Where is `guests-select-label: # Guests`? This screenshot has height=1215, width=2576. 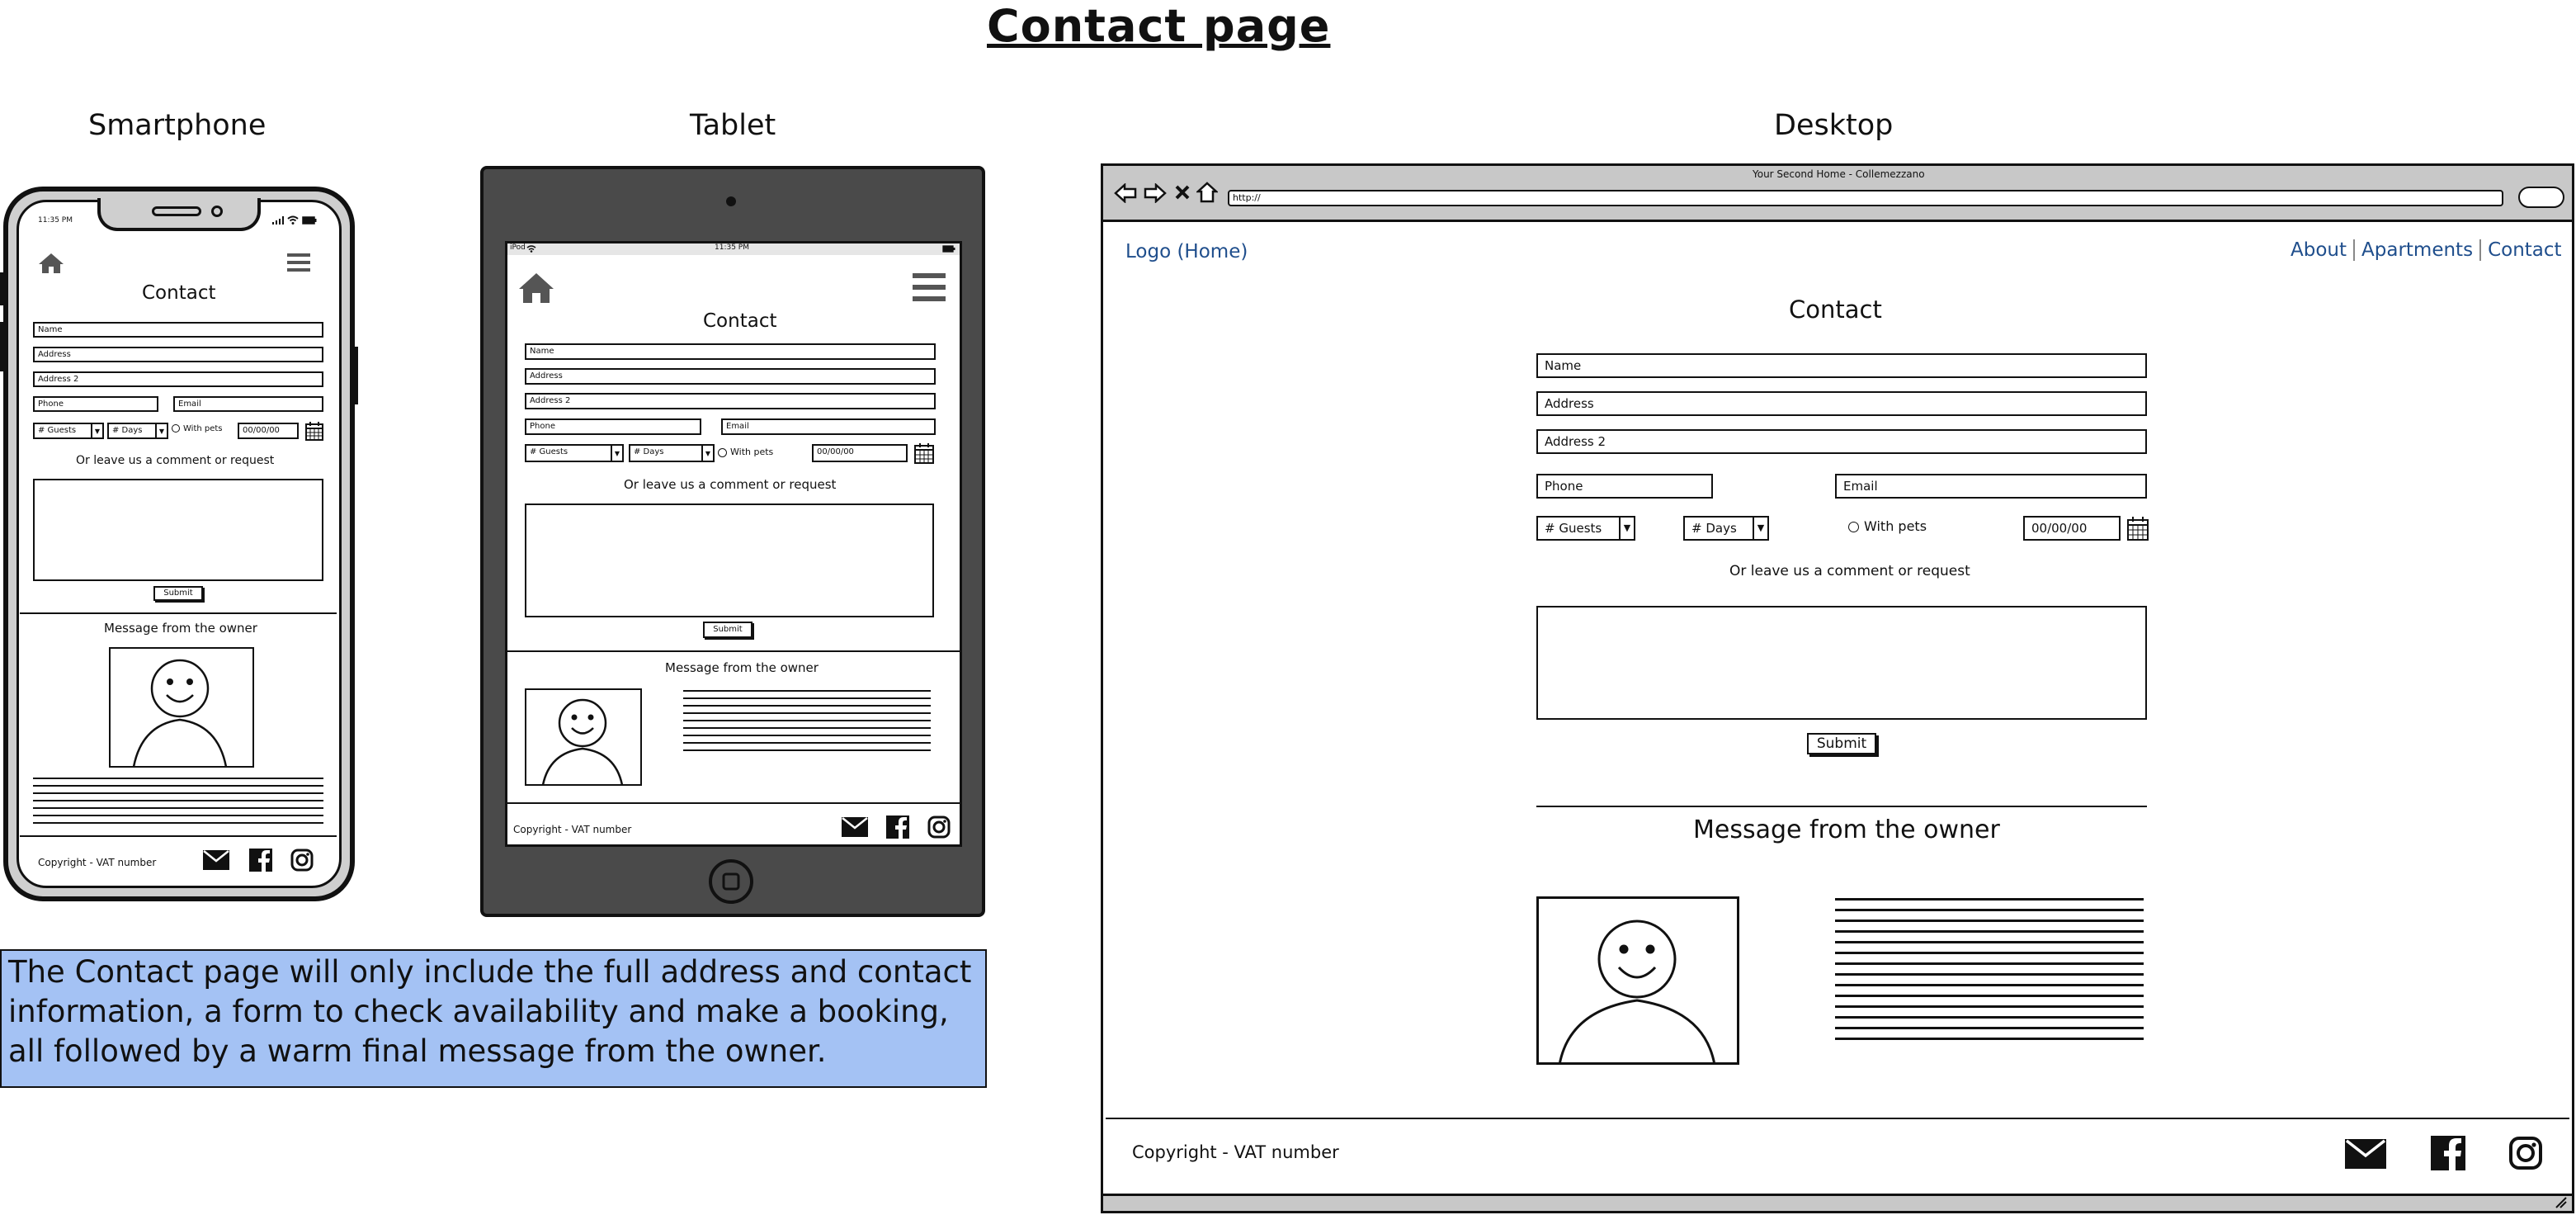
guests-select-label: # Guests is located at coordinates (57, 430).